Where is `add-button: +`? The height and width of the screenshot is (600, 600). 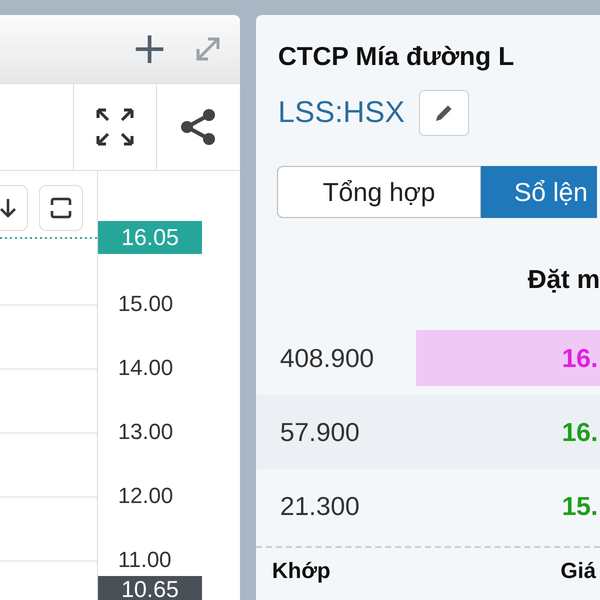 add-button: + is located at coordinates (149, 49).